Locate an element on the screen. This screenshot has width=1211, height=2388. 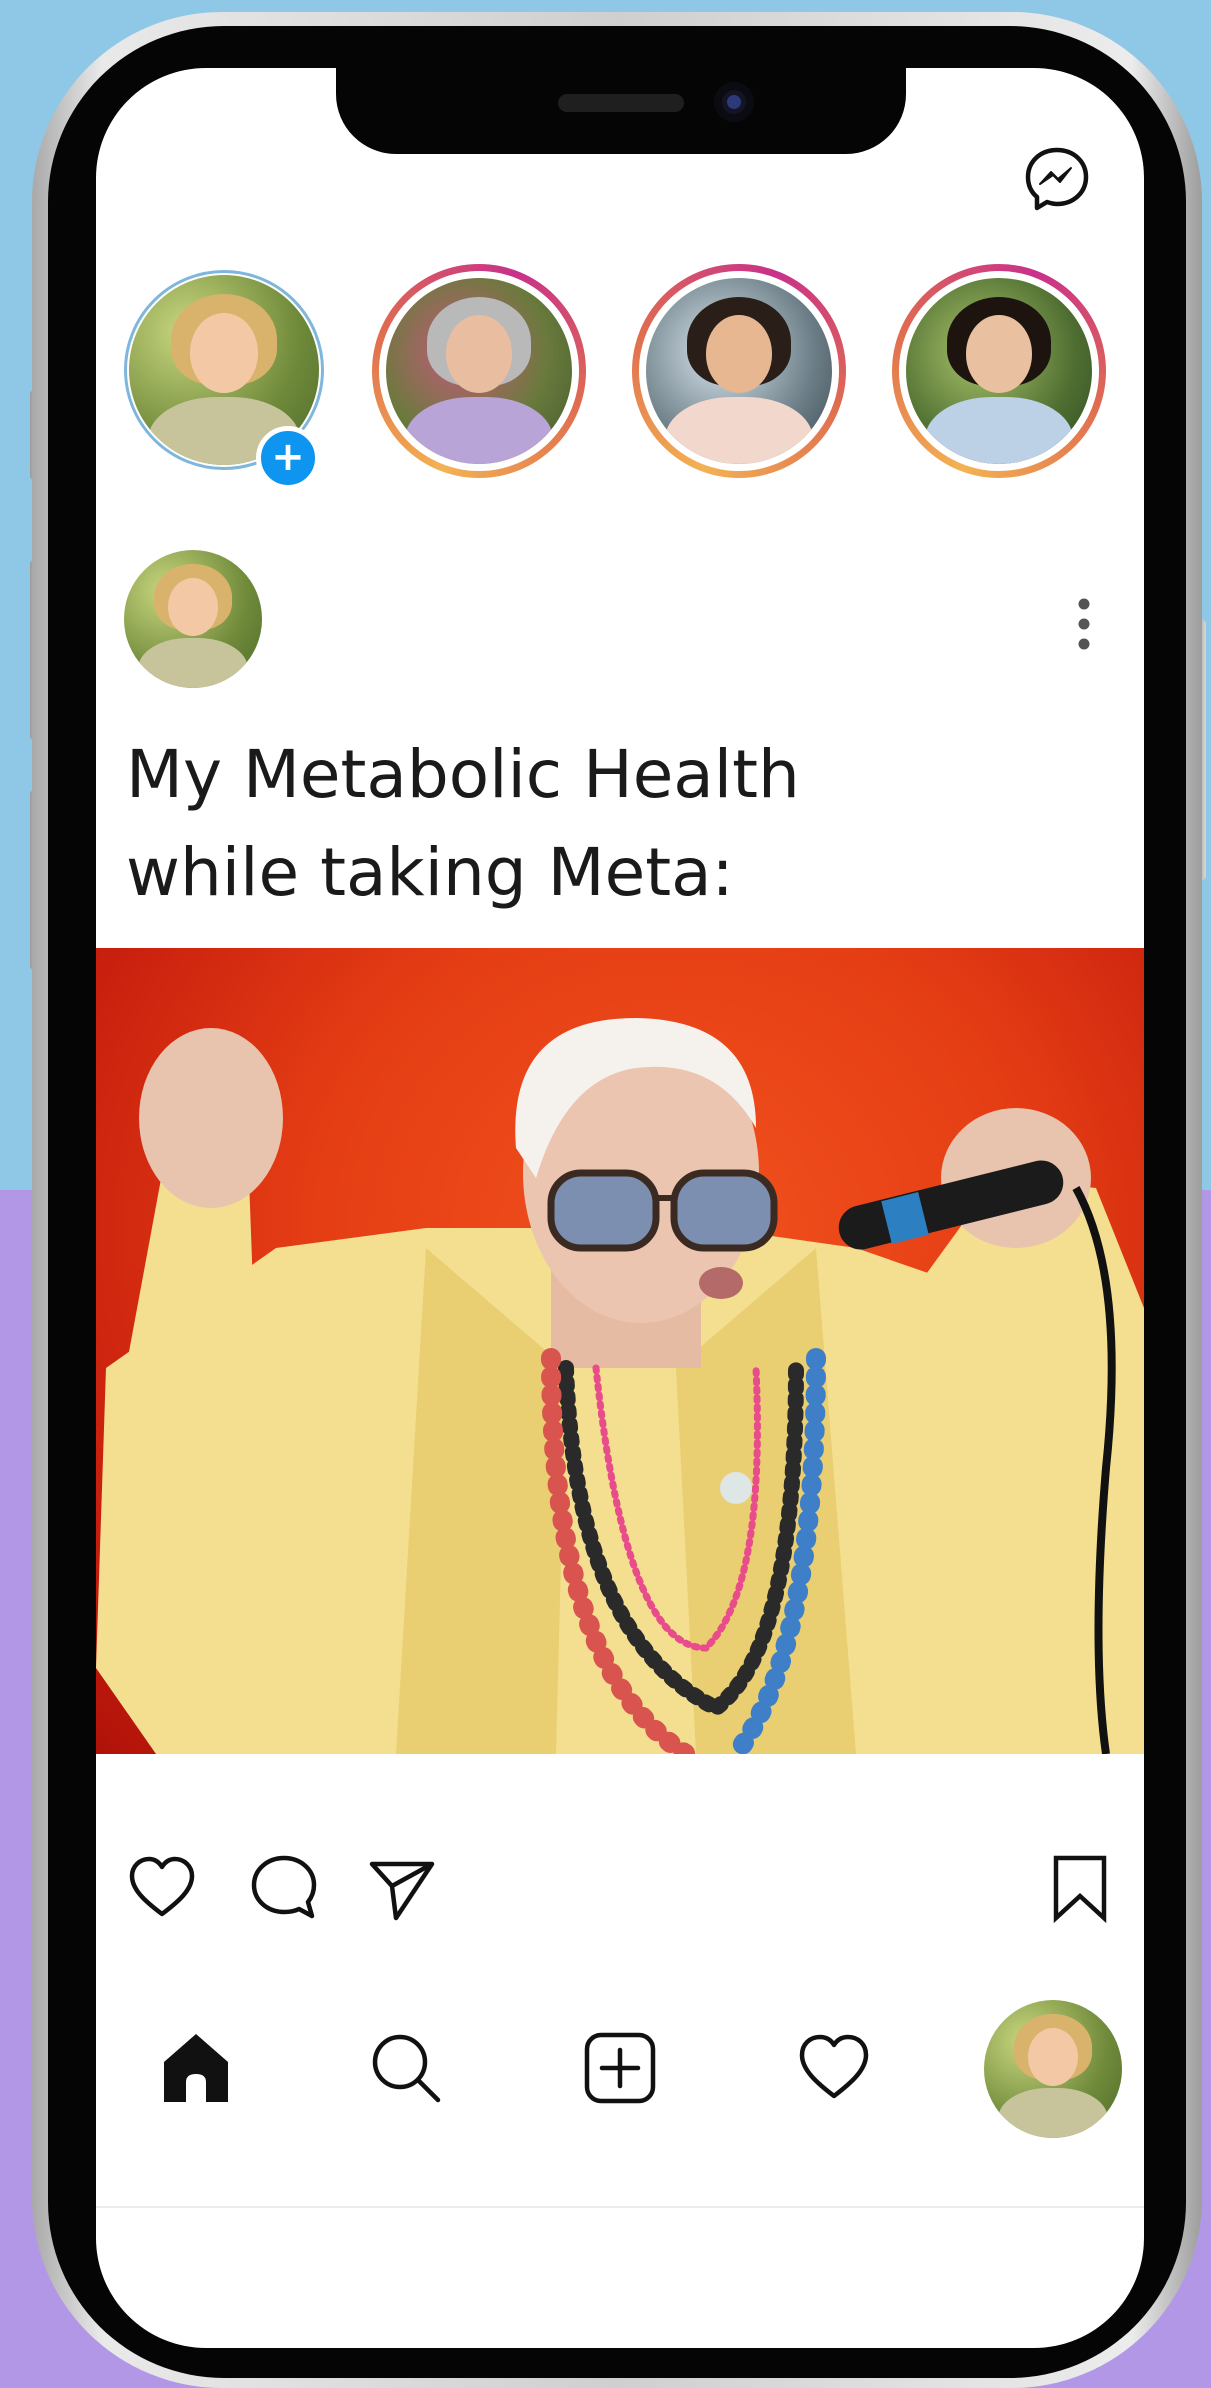
comment-icon is located at coordinates (284, 1888).